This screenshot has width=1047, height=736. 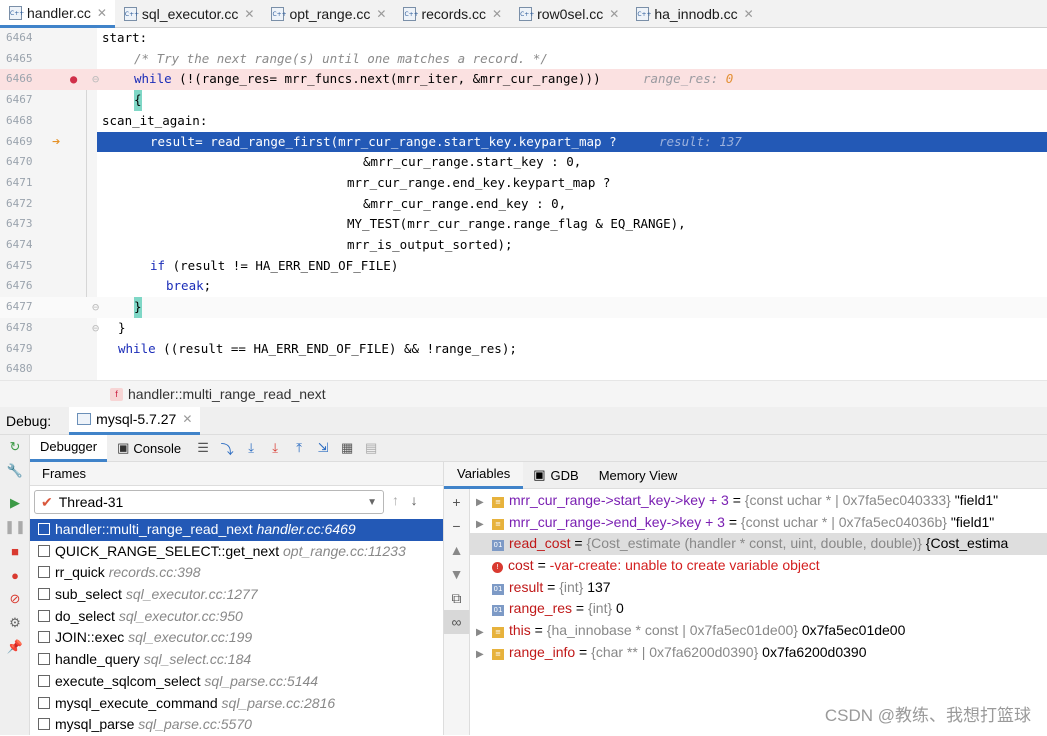 What do you see at coordinates (15, 599) in the screenshot?
I see `mute-breakpoints-icon: ⊘` at bounding box center [15, 599].